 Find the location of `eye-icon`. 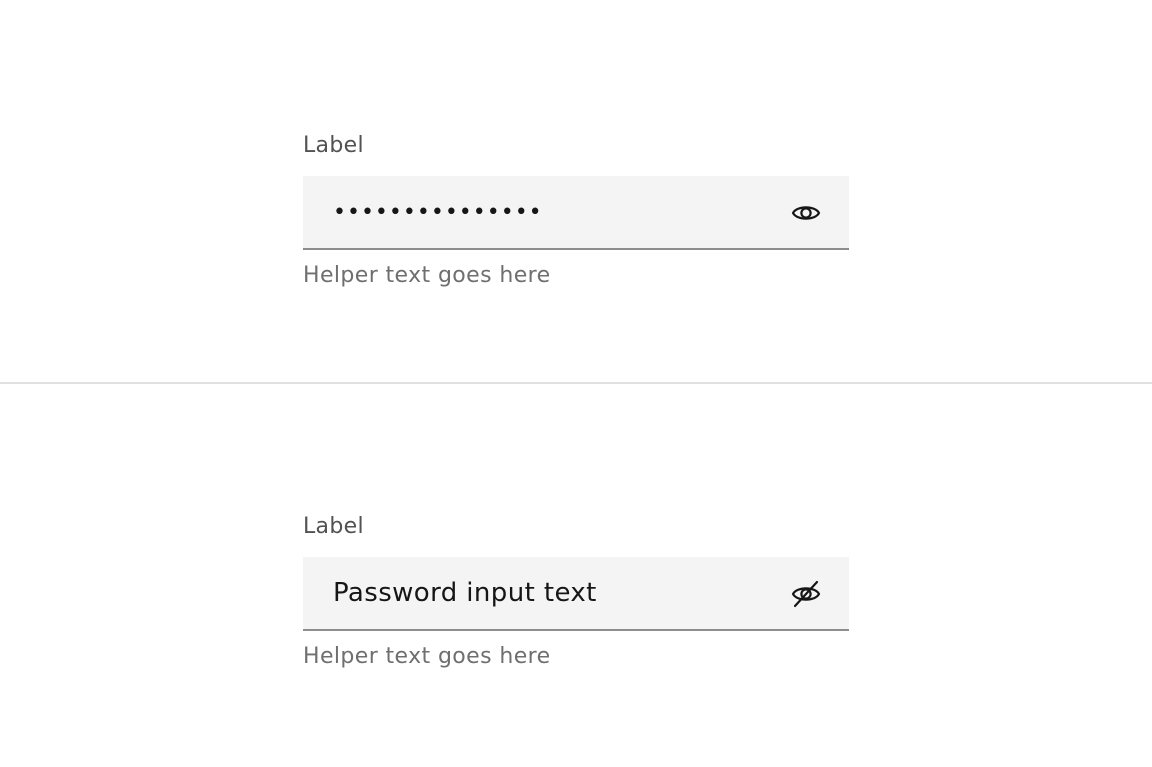

eye-icon is located at coordinates (806, 213).